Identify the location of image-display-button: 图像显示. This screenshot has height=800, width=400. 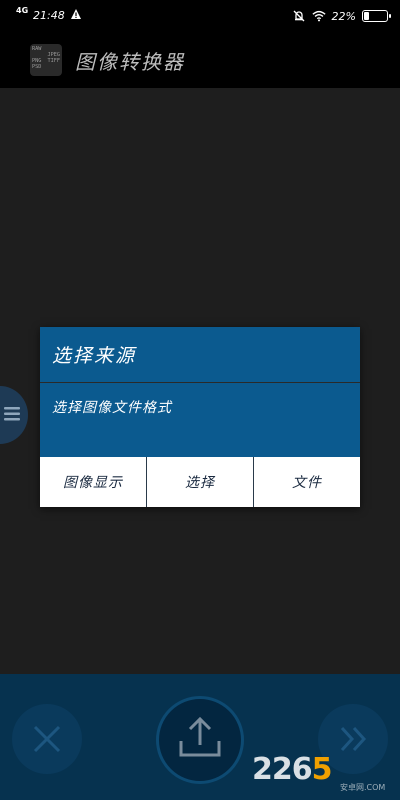
(93, 482).